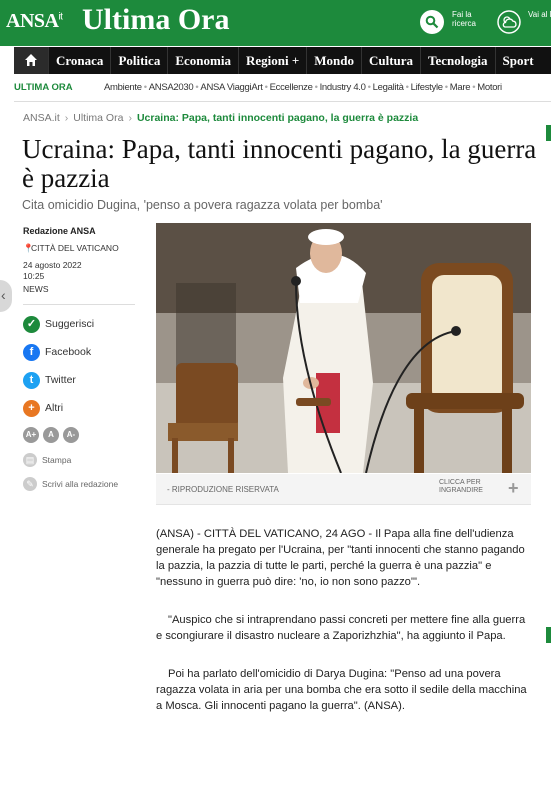 This screenshot has height=800, width=551. What do you see at coordinates (517, 60) in the screenshot?
I see `nav-item: Sport` at bounding box center [517, 60].